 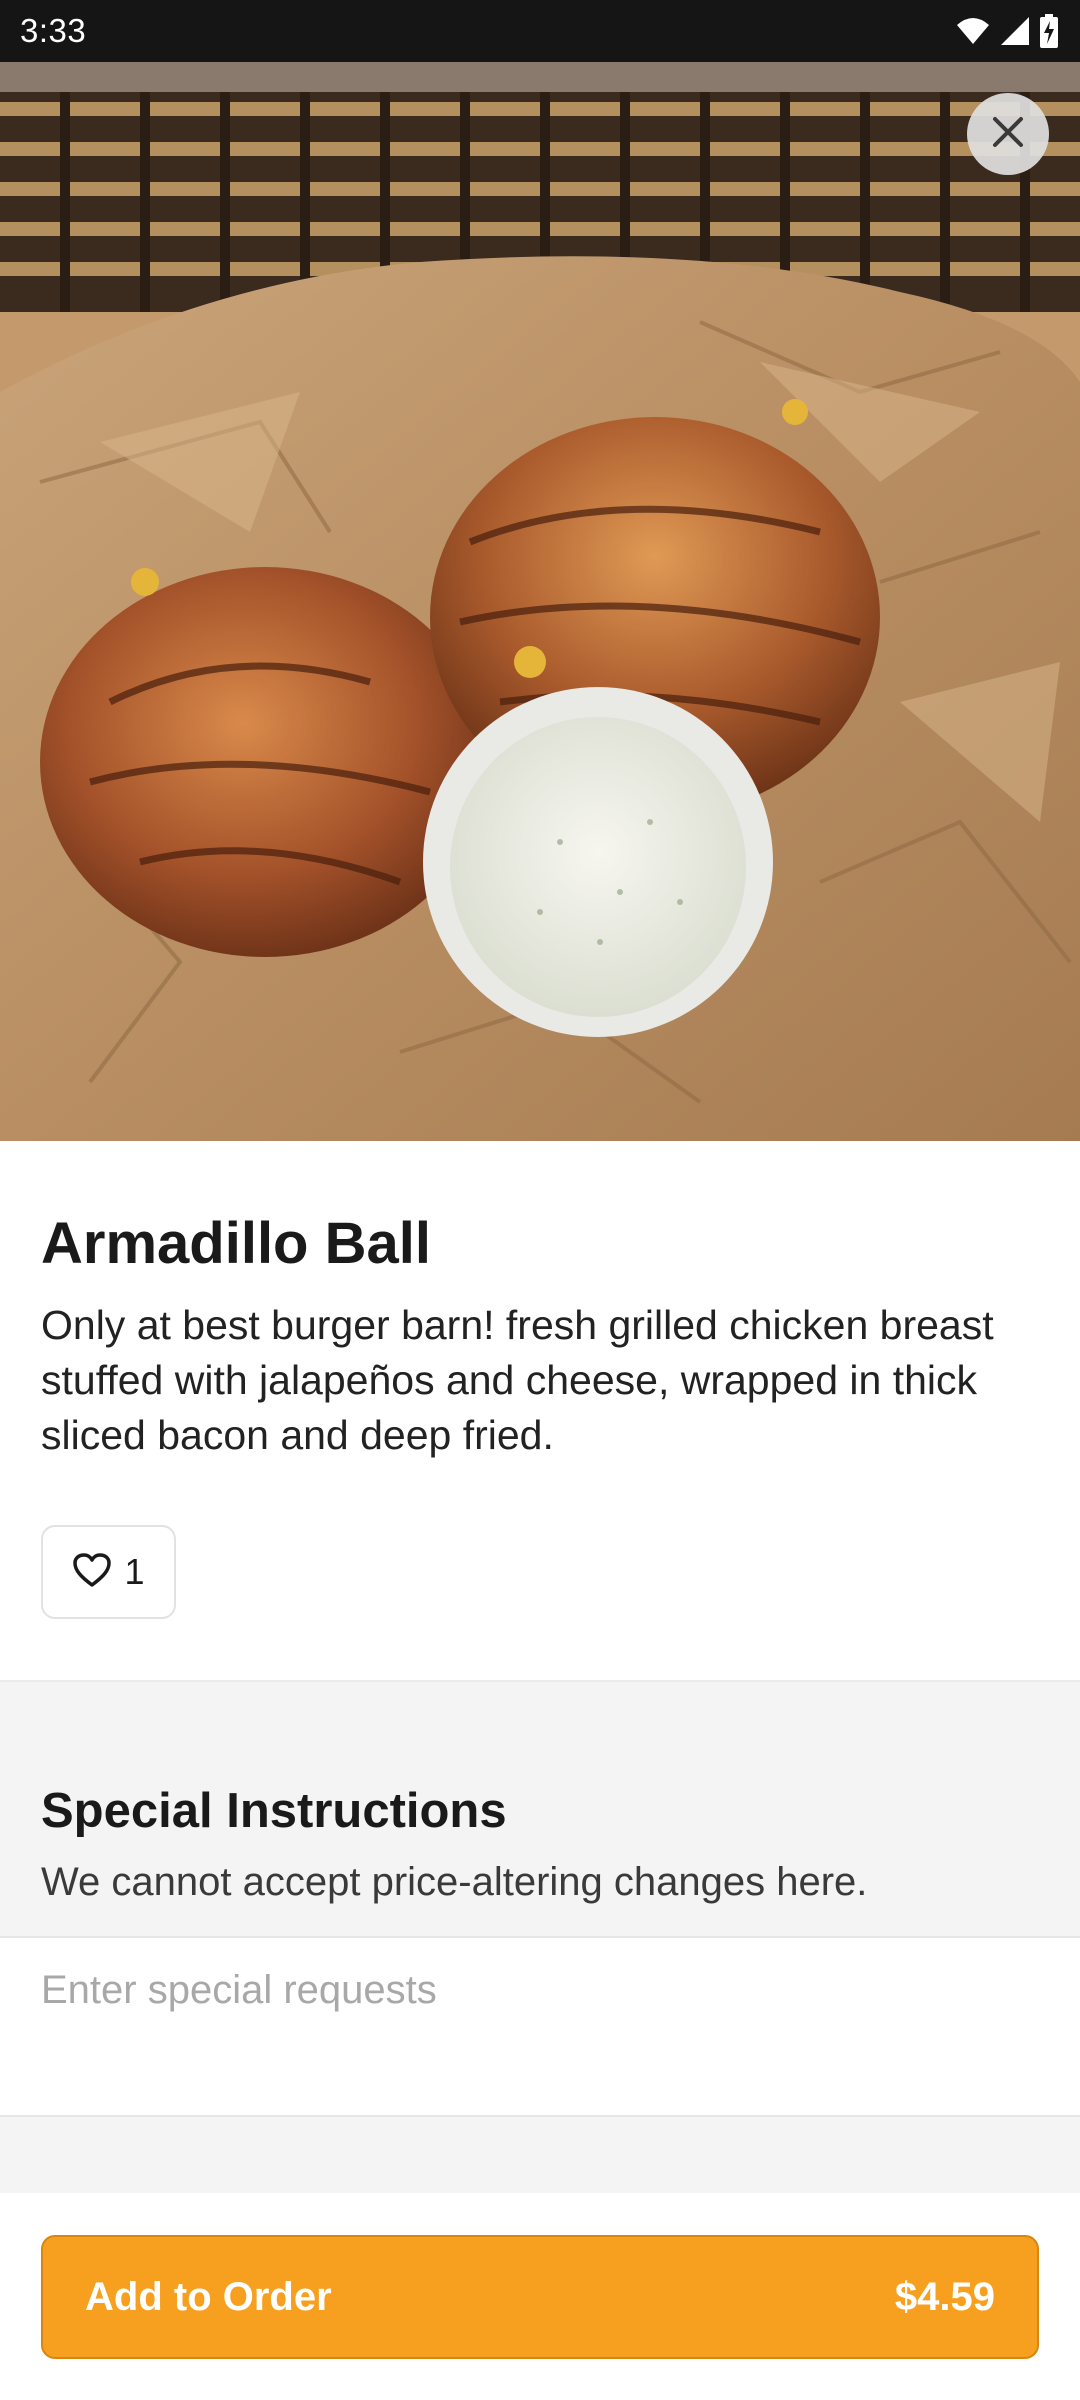 I want to click on bottom-bar: Add to Order $4.59, so click(x=540, y=2296).